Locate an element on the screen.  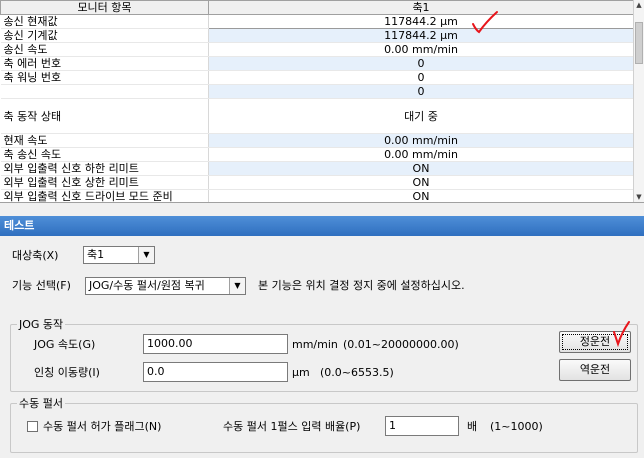
jog-speed-label: JOG 속도(G) is located at coordinates (65, 344).